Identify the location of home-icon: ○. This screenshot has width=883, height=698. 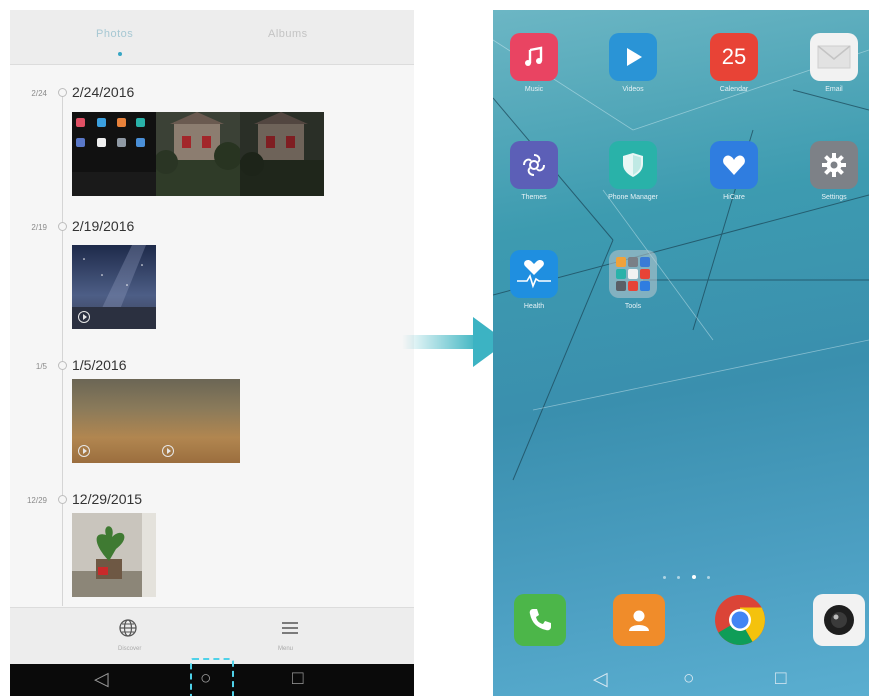
(688, 679).